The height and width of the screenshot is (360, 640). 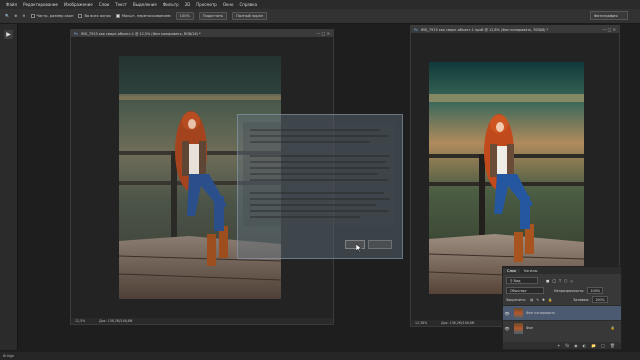 What do you see at coordinates (562, 327) in the screenshot?
I see `layer-row: 👁 Фон 🔒` at bounding box center [562, 327].